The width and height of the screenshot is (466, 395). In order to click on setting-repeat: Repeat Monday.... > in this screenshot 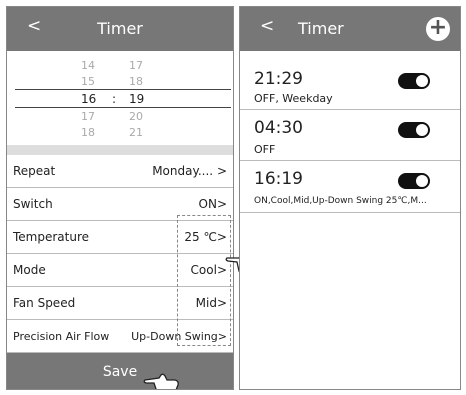, I will do `click(120, 171)`.